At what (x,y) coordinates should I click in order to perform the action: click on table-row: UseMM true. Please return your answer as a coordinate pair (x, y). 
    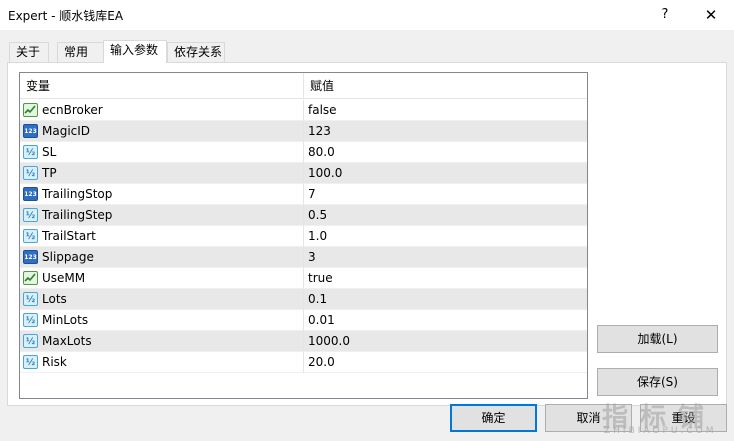
    Looking at the image, I should click on (303, 278).